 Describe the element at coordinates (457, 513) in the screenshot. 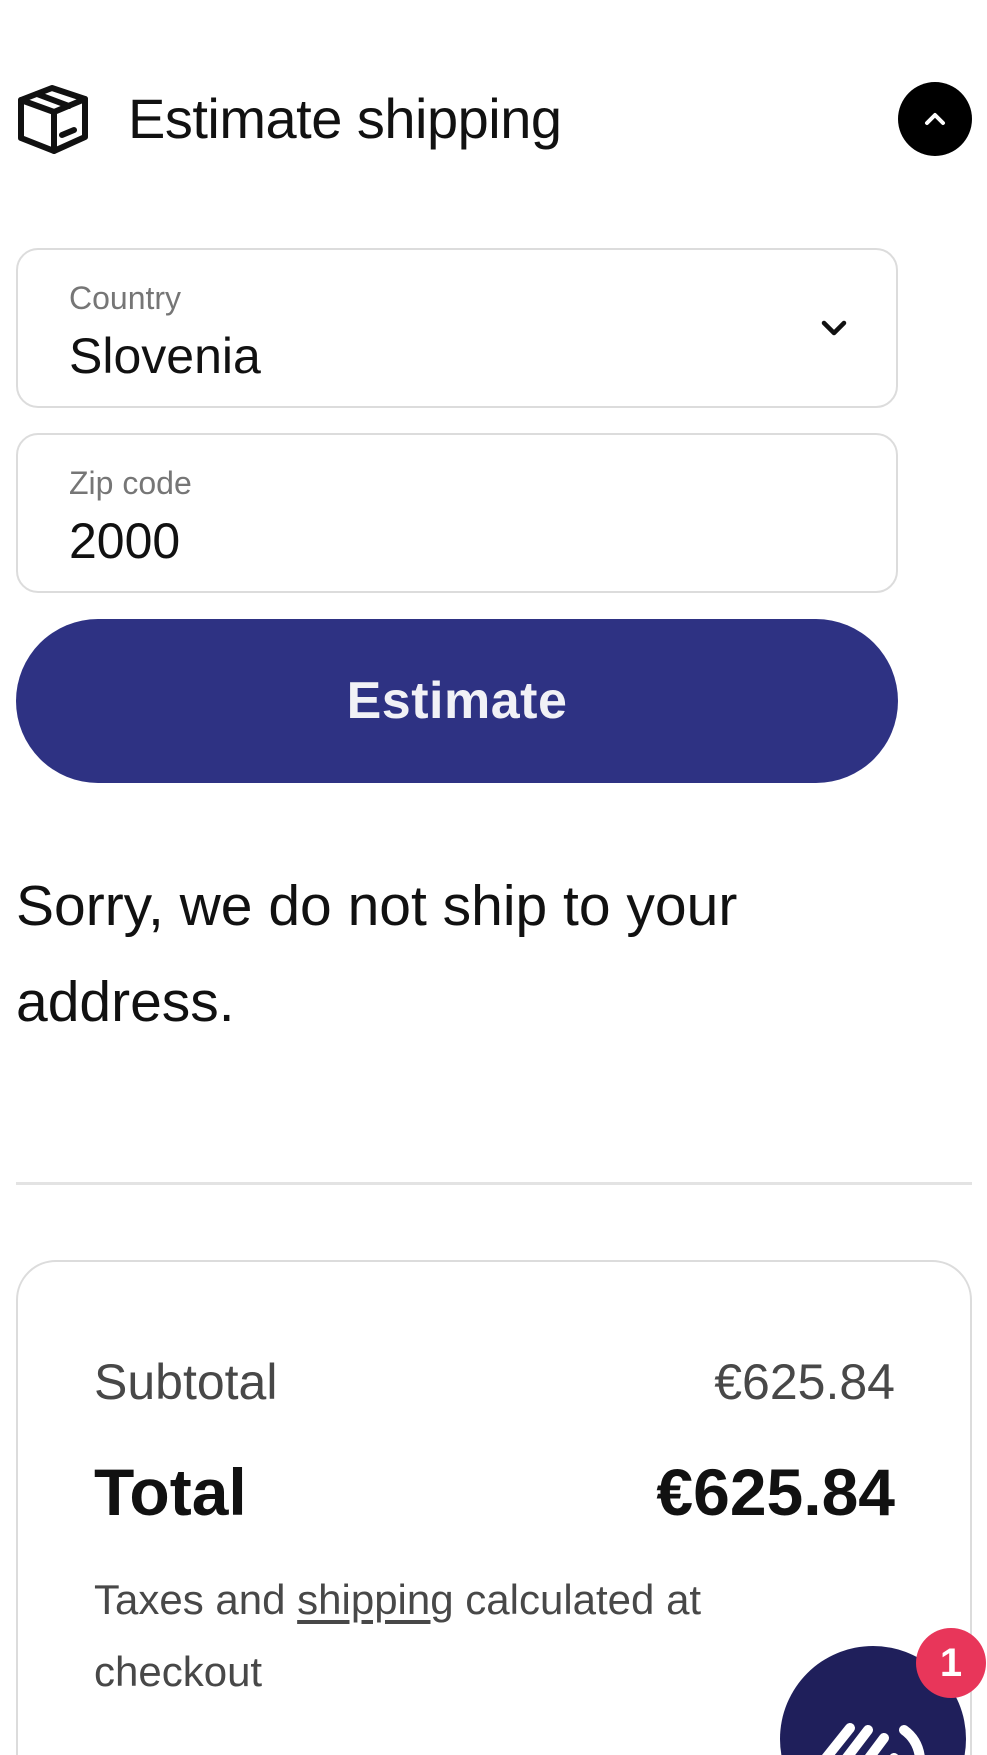

I see `zip-code-field: Zip code 2000` at that location.